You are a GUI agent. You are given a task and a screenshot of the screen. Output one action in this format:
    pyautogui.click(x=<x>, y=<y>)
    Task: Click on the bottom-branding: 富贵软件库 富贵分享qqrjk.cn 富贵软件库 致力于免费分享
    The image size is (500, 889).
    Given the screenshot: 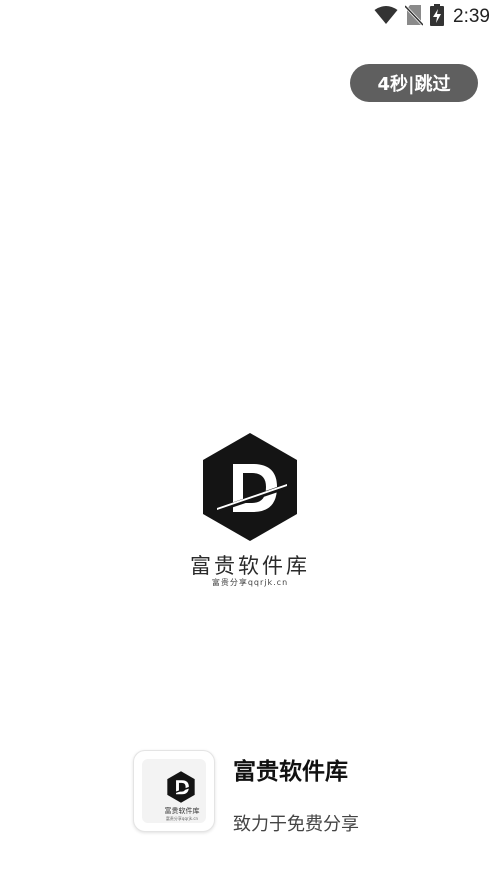 What is the action you would take?
    pyautogui.click(x=263, y=792)
    